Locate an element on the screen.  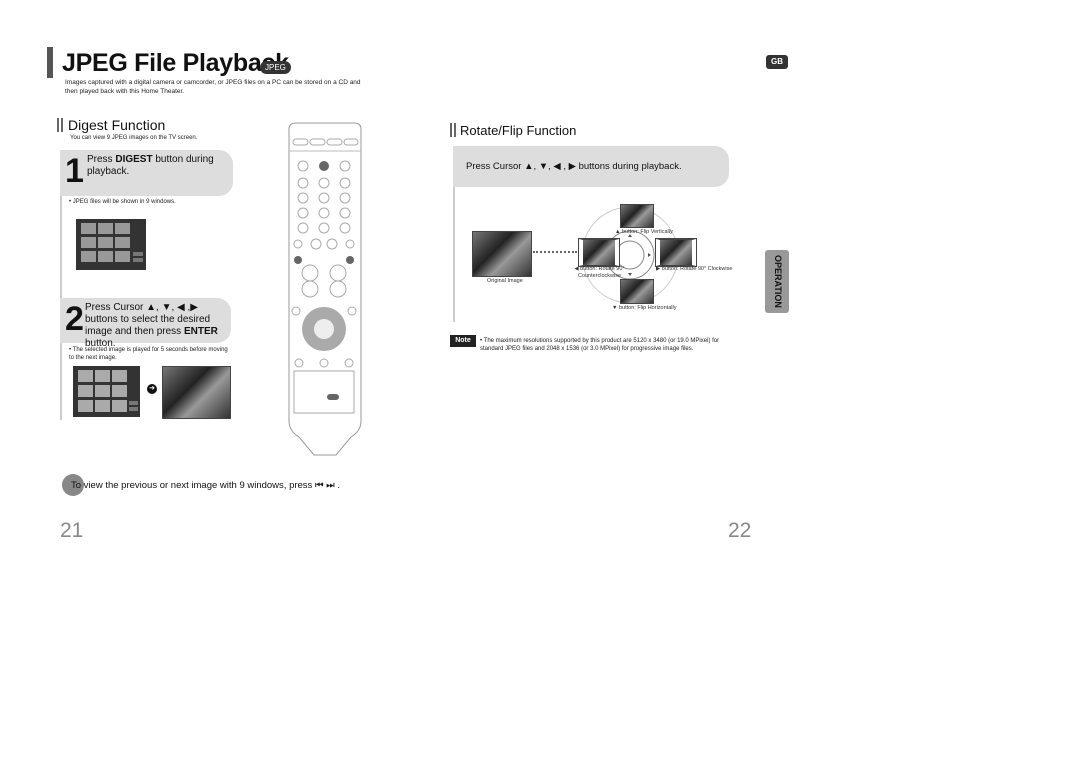
original-image is located at coordinates (502, 254).